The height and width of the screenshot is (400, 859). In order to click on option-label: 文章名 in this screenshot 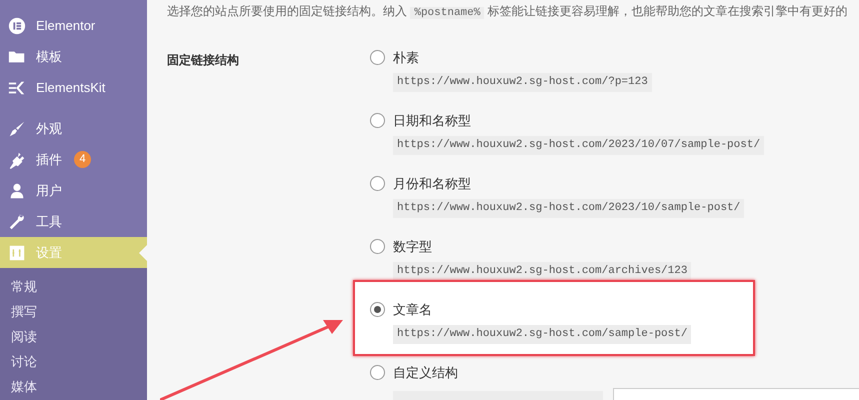, I will do `click(412, 309)`.